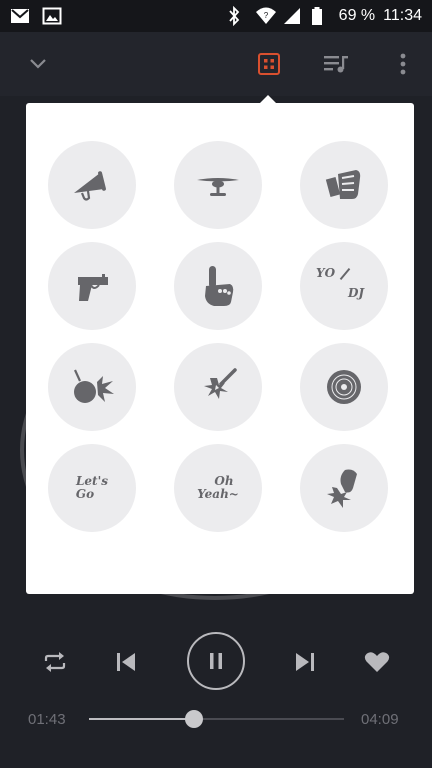 The image size is (432, 768). I want to click on yeah-label-text: Yeah~, so click(218, 494).